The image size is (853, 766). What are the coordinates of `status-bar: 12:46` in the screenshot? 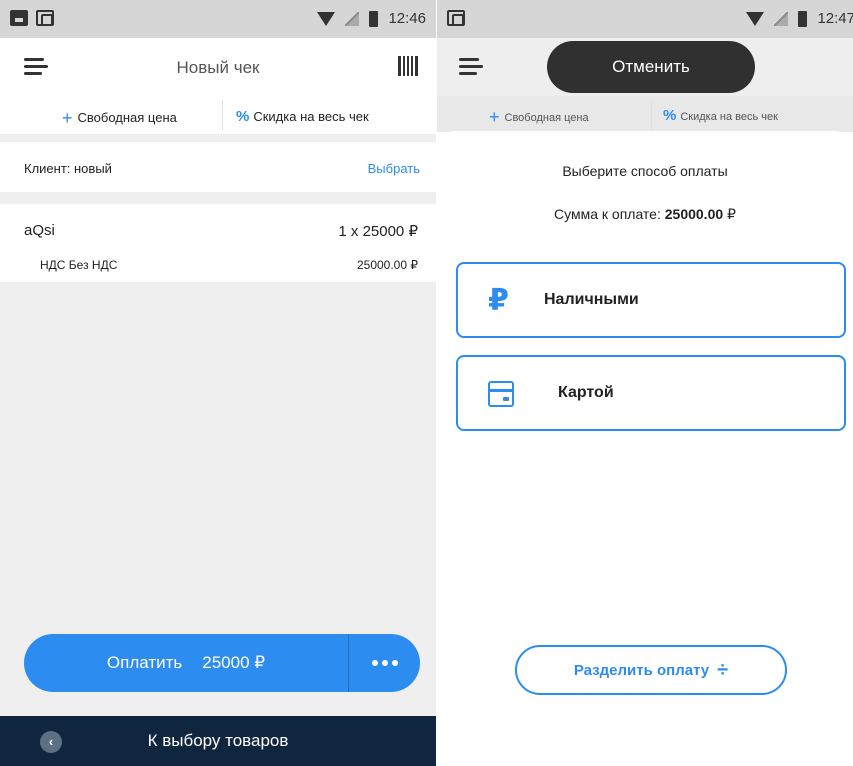 It's located at (218, 19).